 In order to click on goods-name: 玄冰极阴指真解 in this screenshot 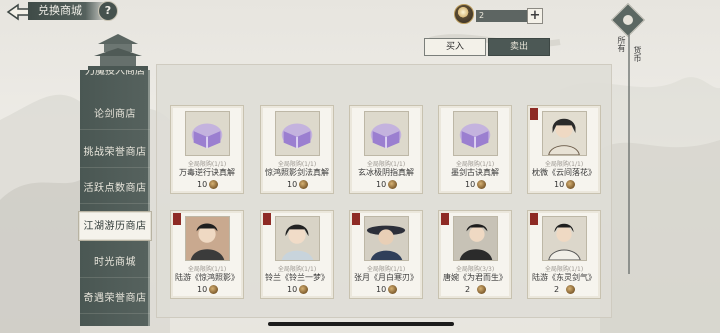, I will do `click(386, 172)`.